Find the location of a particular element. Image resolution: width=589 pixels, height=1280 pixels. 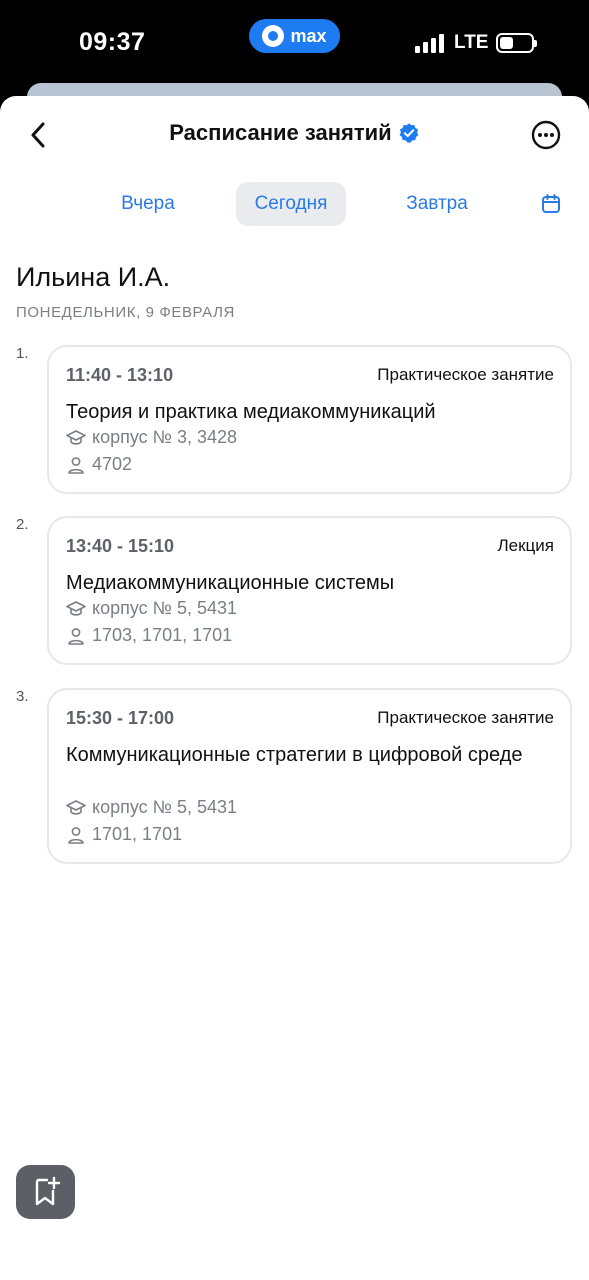

bookmark-add-icon is located at coordinates (47, 1191).